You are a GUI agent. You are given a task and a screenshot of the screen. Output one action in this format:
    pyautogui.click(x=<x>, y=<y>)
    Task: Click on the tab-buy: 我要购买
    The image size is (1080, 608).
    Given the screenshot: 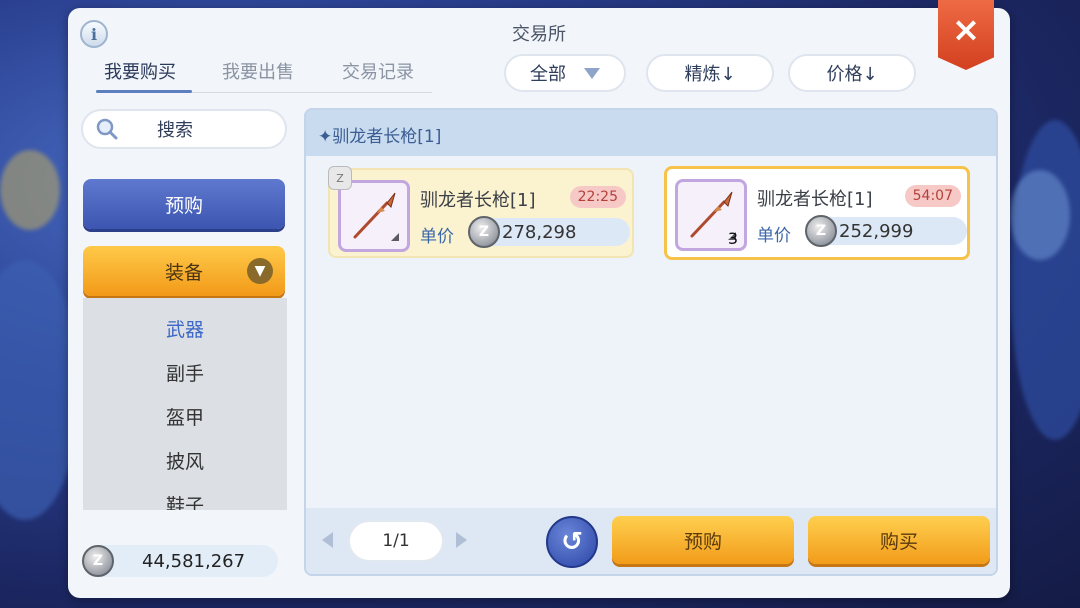 What is the action you would take?
    pyautogui.click(x=140, y=71)
    